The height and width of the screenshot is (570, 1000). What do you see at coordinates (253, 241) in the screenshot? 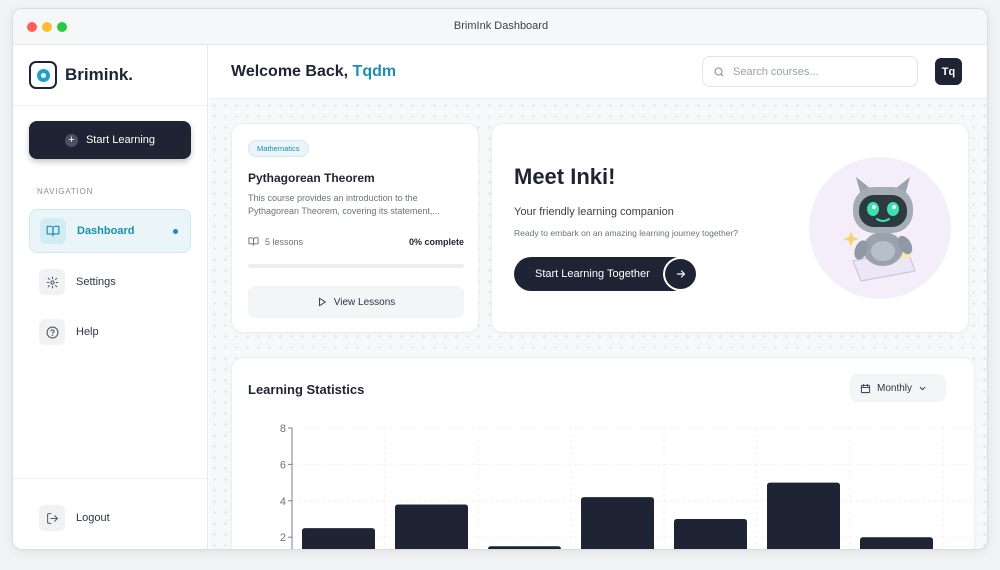
I see `book-icon` at bounding box center [253, 241].